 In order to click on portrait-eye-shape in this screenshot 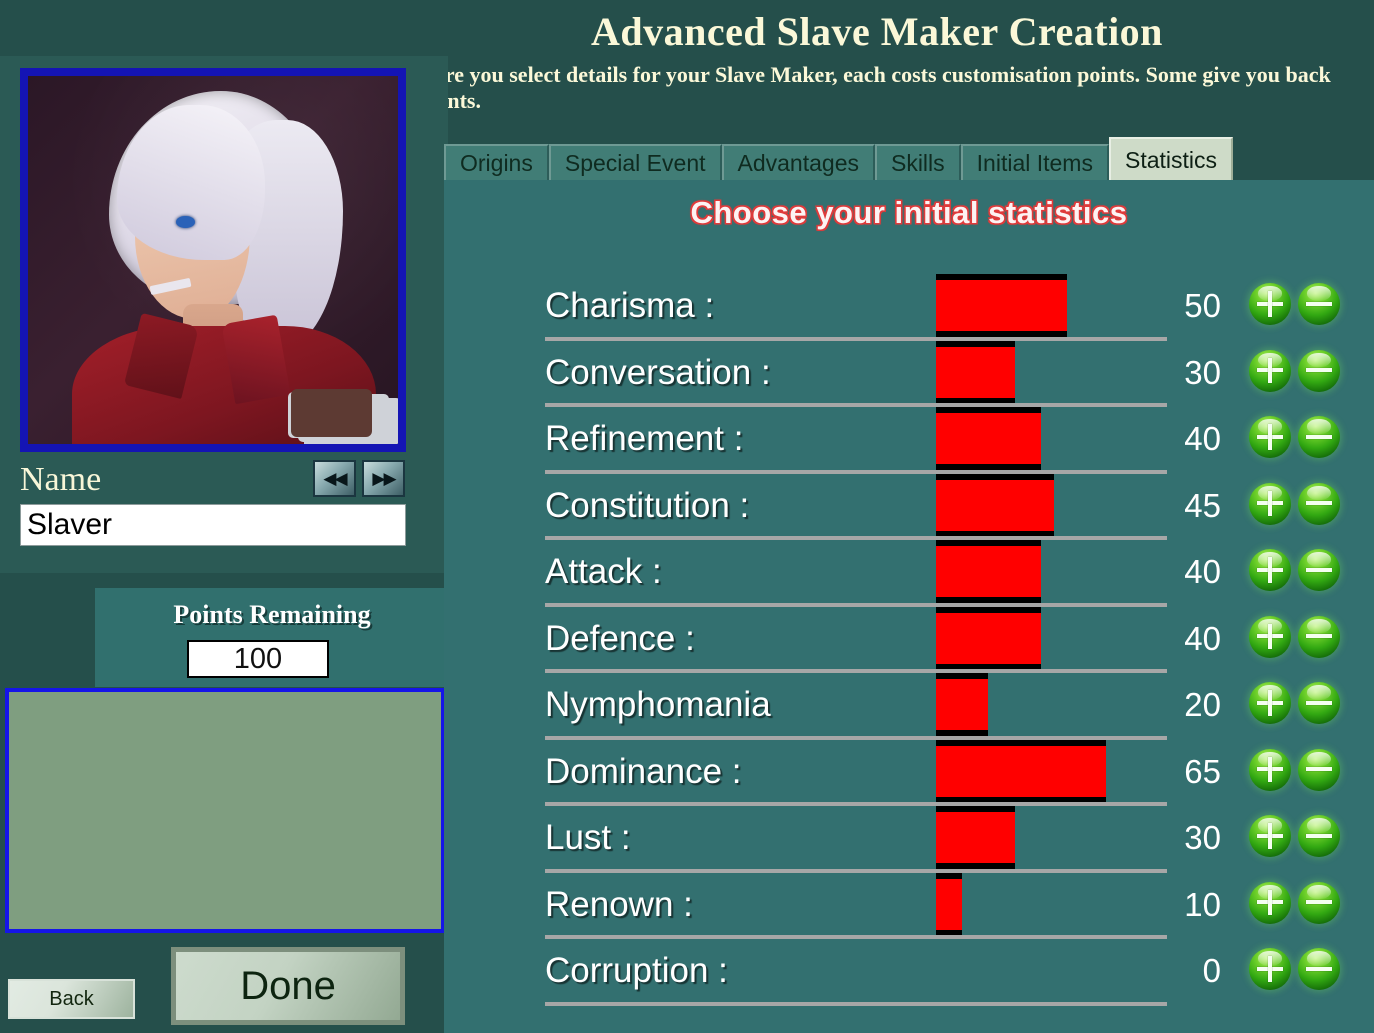, I will do `click(185, 221)`.